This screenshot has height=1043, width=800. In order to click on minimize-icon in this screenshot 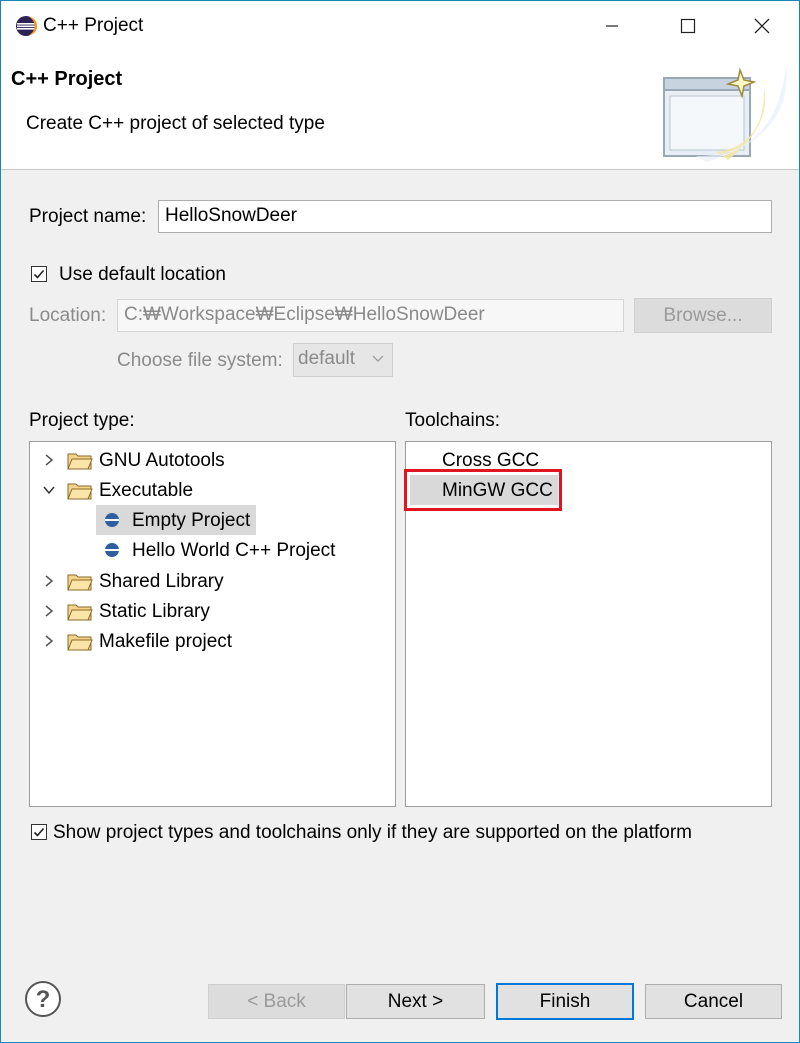, I will do `click(612, 26)`.